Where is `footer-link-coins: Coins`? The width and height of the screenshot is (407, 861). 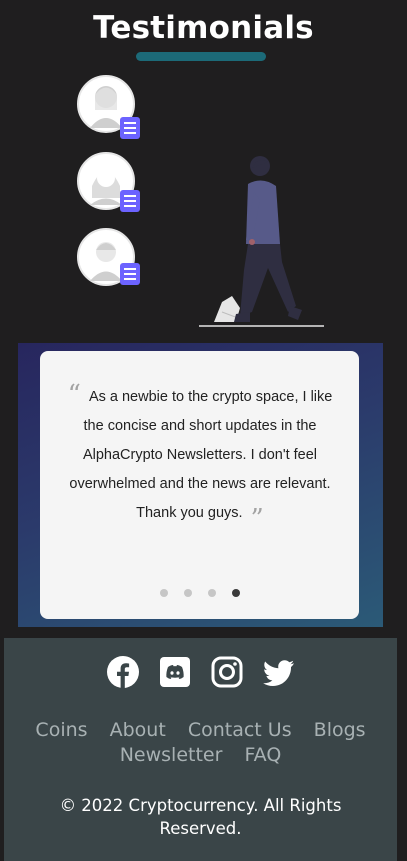 footer-link-coins: Coins is located at coordinates (61, 730).